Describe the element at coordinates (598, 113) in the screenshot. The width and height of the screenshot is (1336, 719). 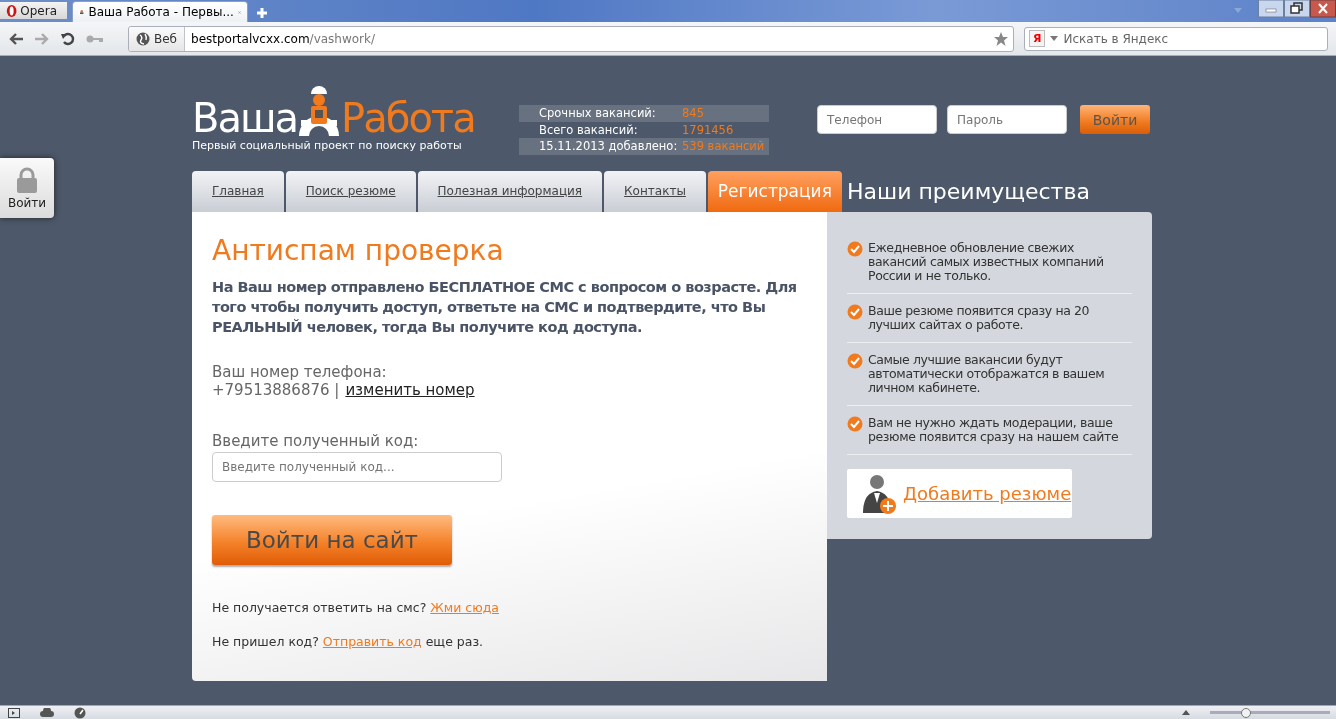
I see `stat-label: Срочных вакансий:` at that location.